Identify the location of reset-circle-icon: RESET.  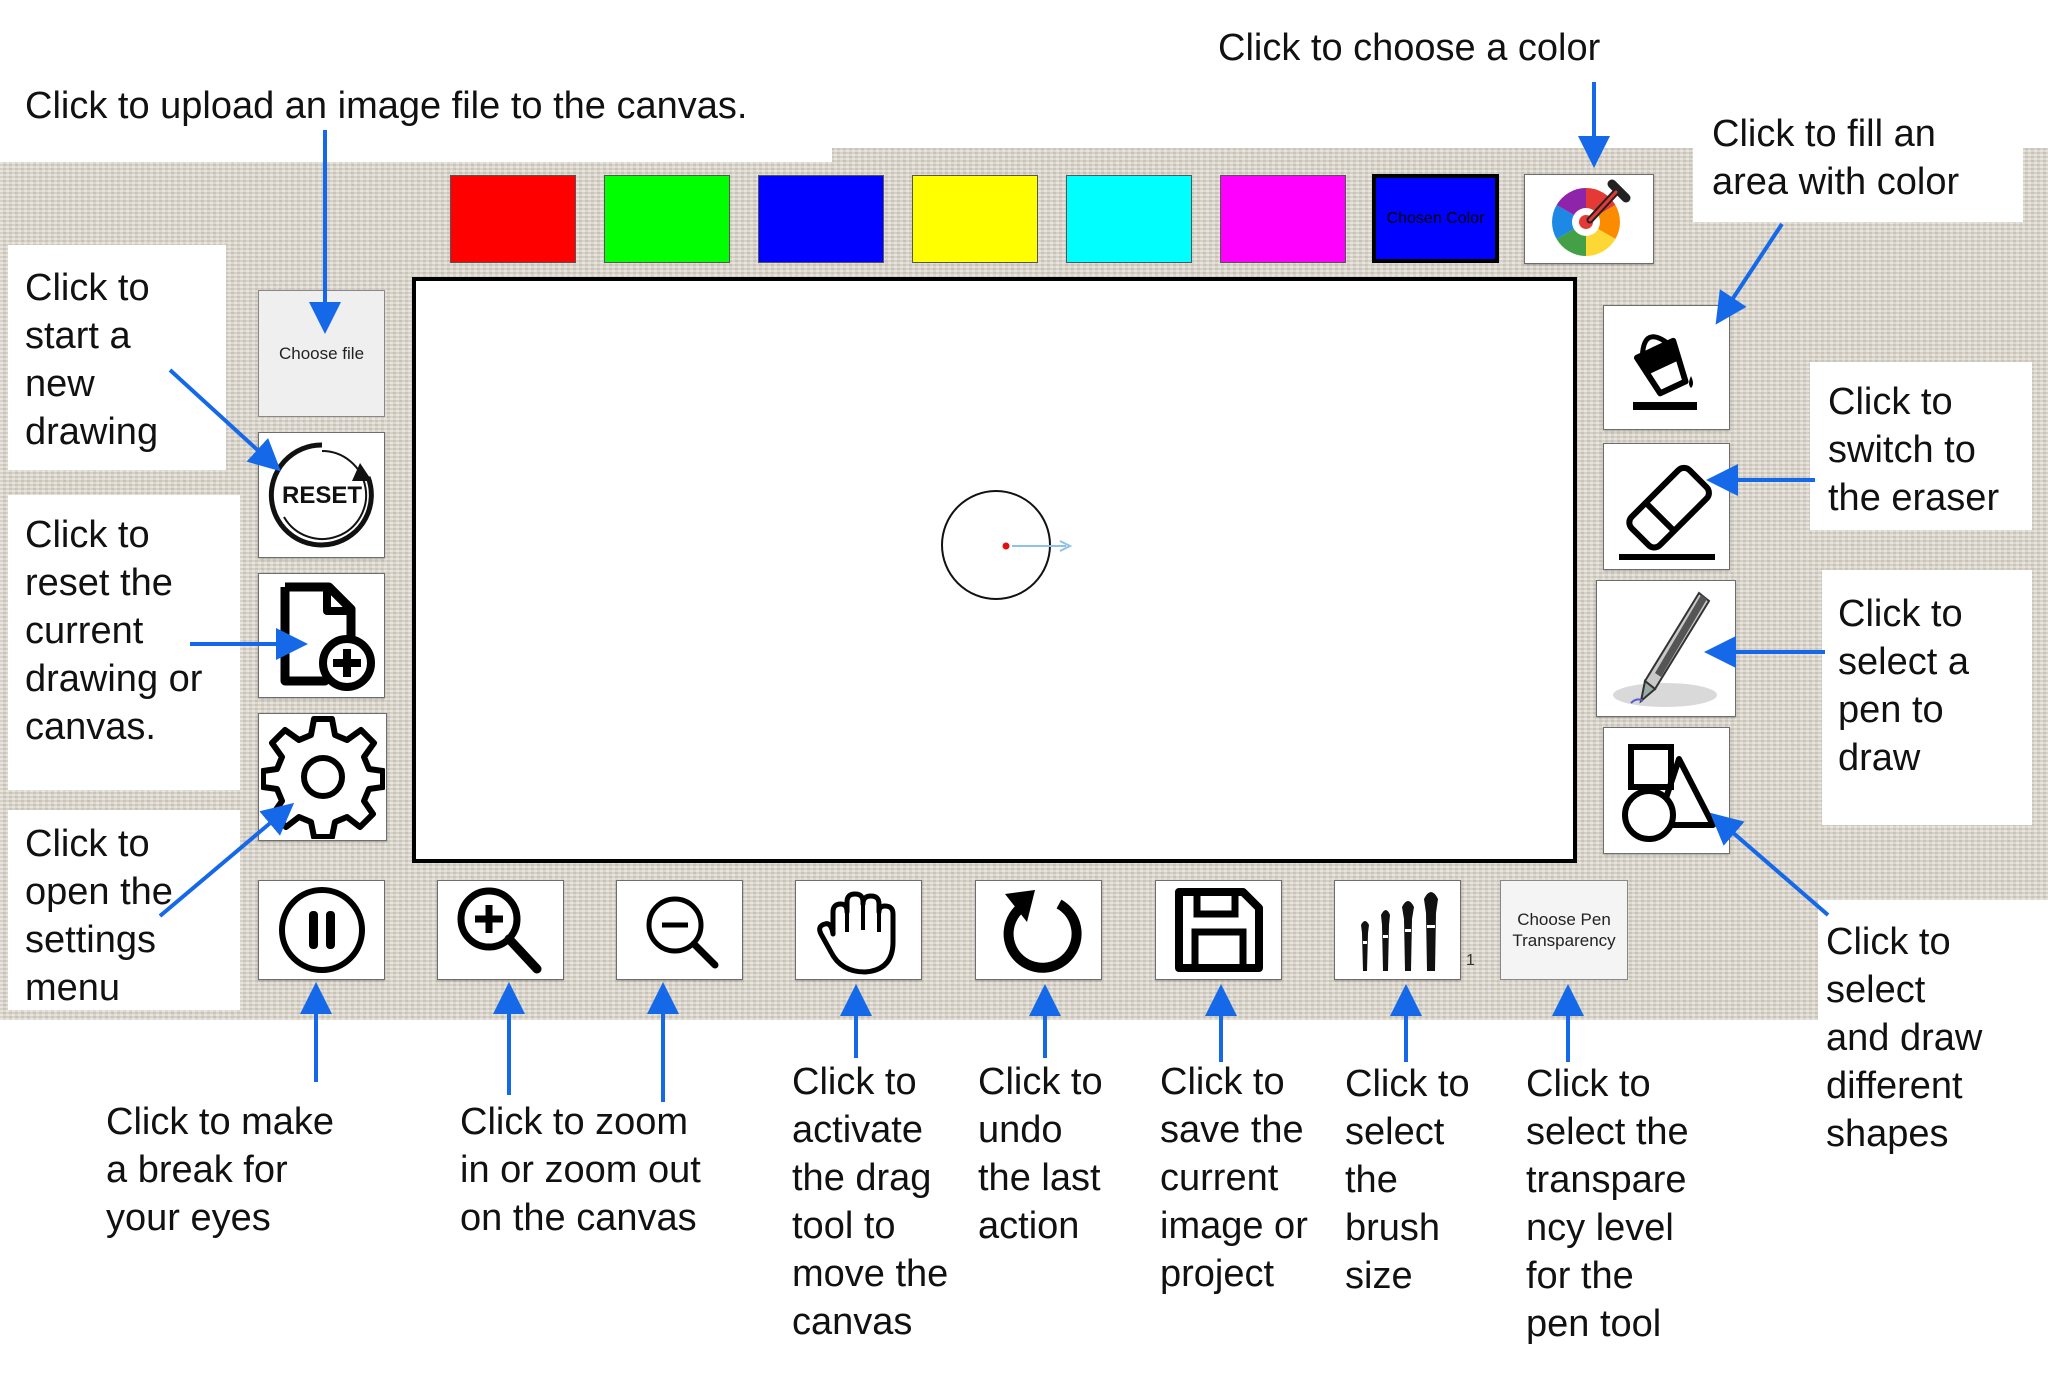
(321, 495).